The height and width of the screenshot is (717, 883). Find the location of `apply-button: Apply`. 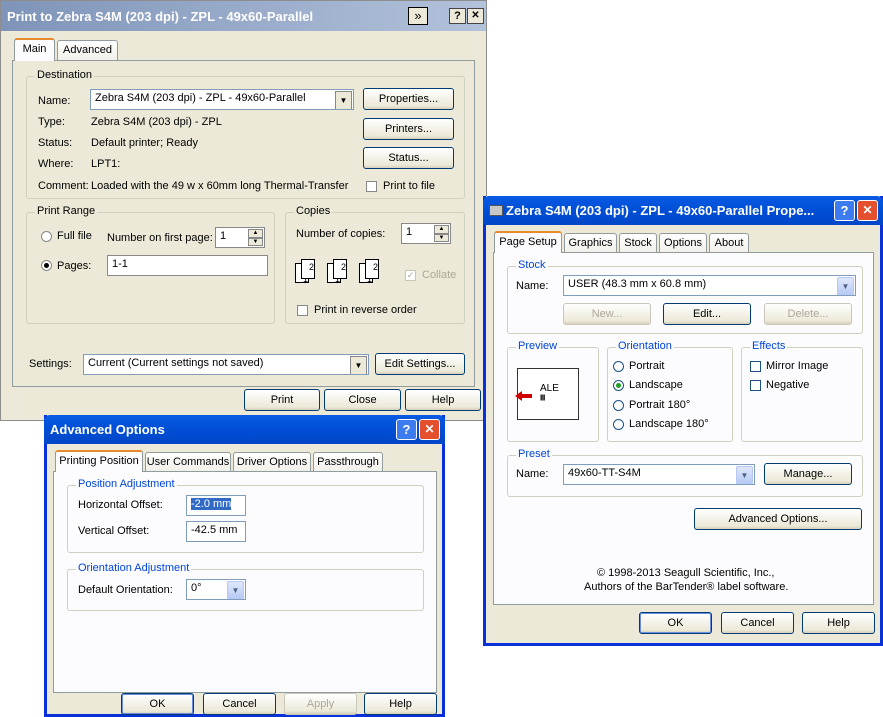

apply-button: Apply is located at coordinates (320, 704).